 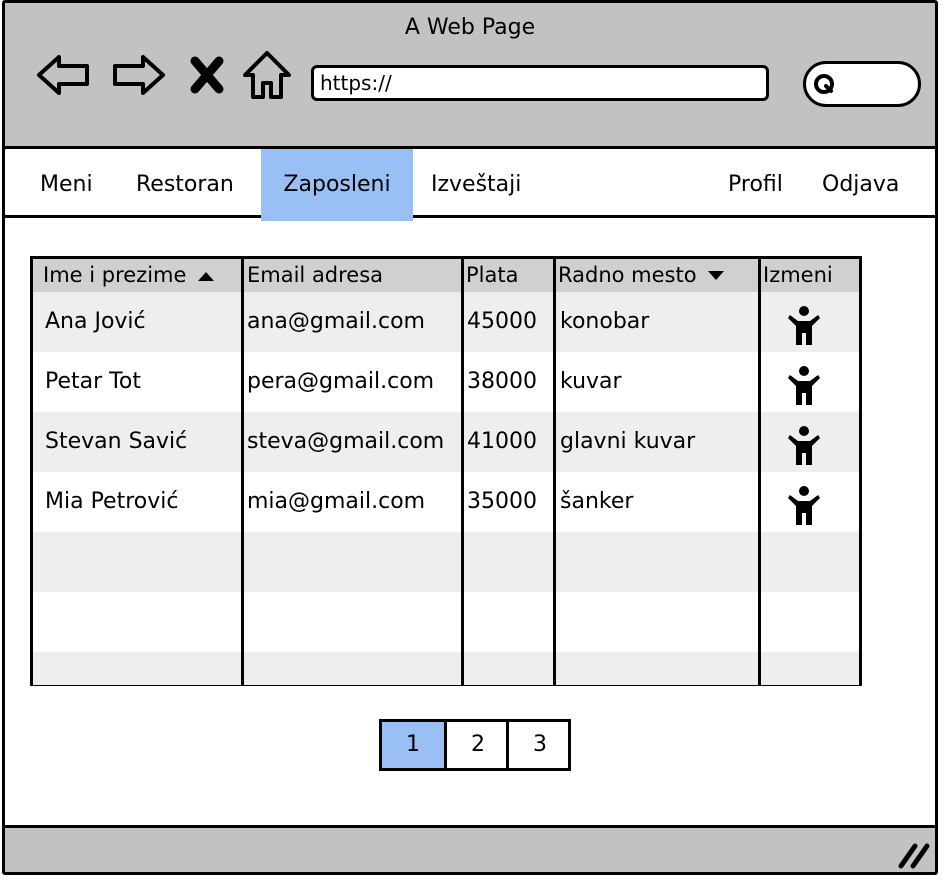 What do you see at coordinates (341, 381) in the screenshot?
I see `cell-email: pera@gmail.com` at bounding box center [341, 381].